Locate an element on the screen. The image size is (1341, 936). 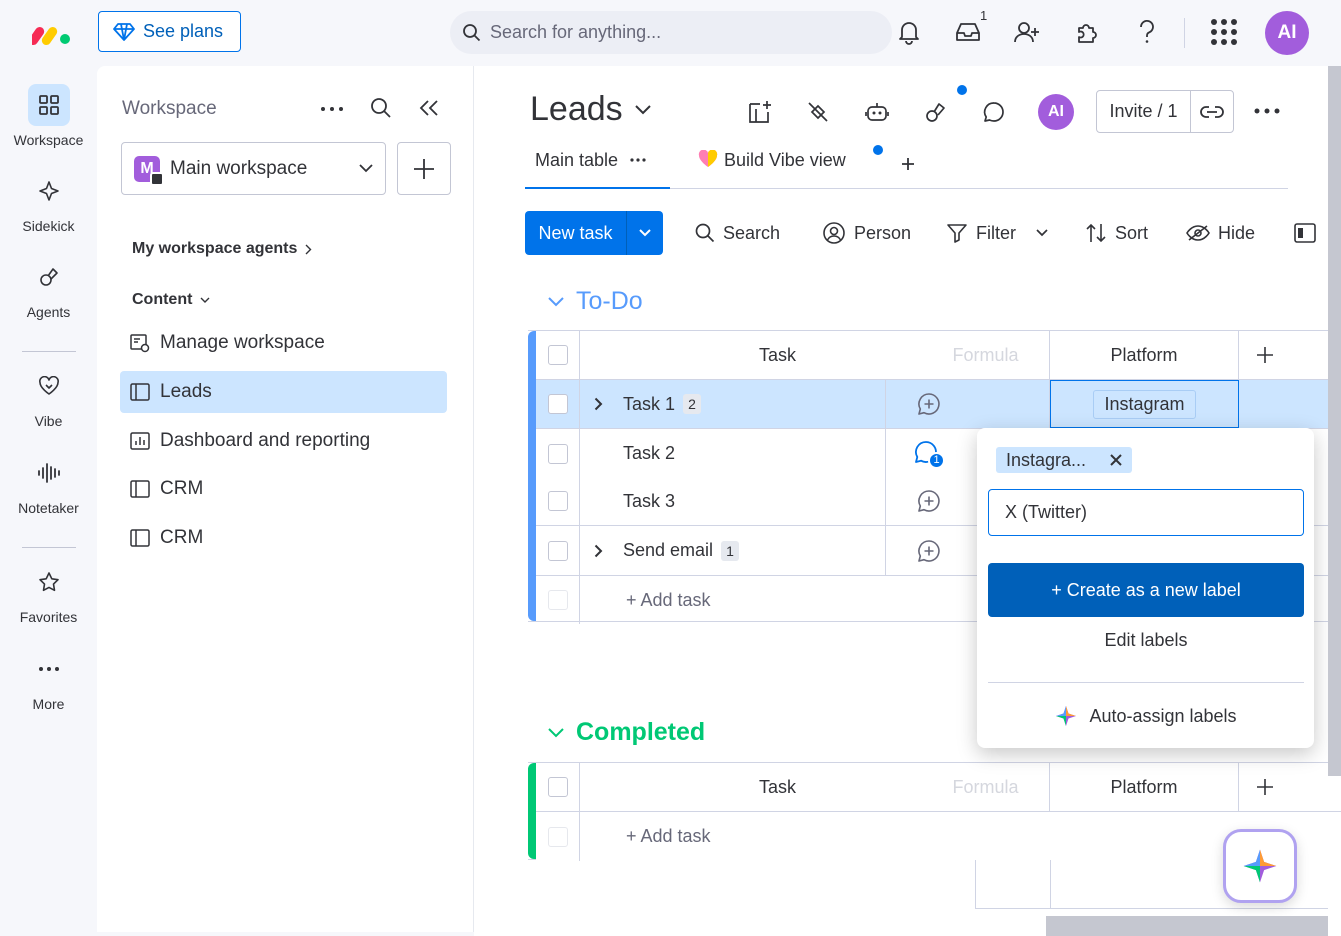
agent-icon is located at coordinates (936, 112).